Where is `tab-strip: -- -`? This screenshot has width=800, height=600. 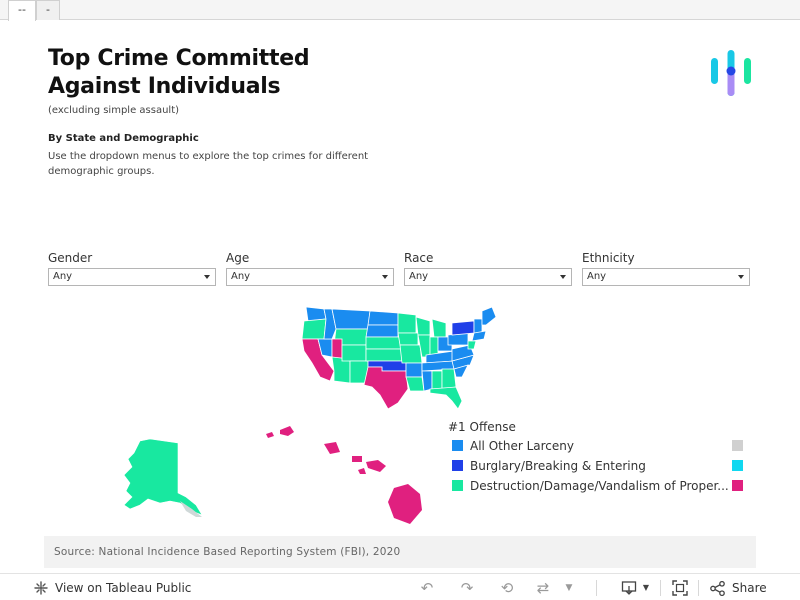
tab-strip: -- - is located at coordinates (400, 10).